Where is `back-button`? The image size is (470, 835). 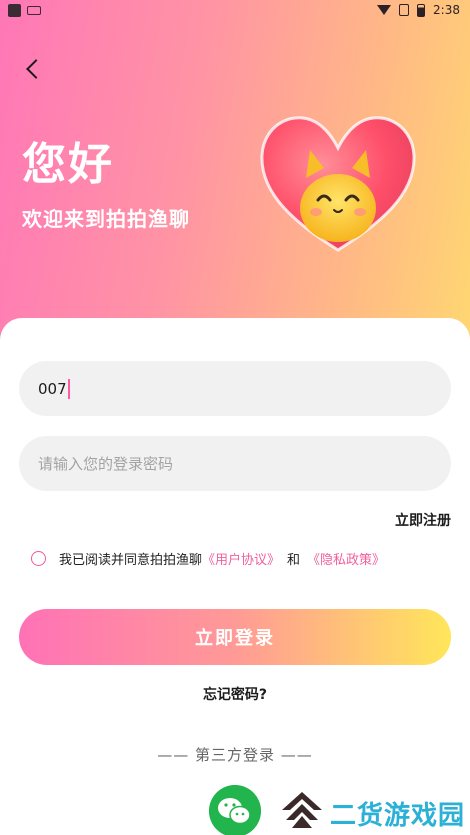 back-button is located at coordinates (33, 69).